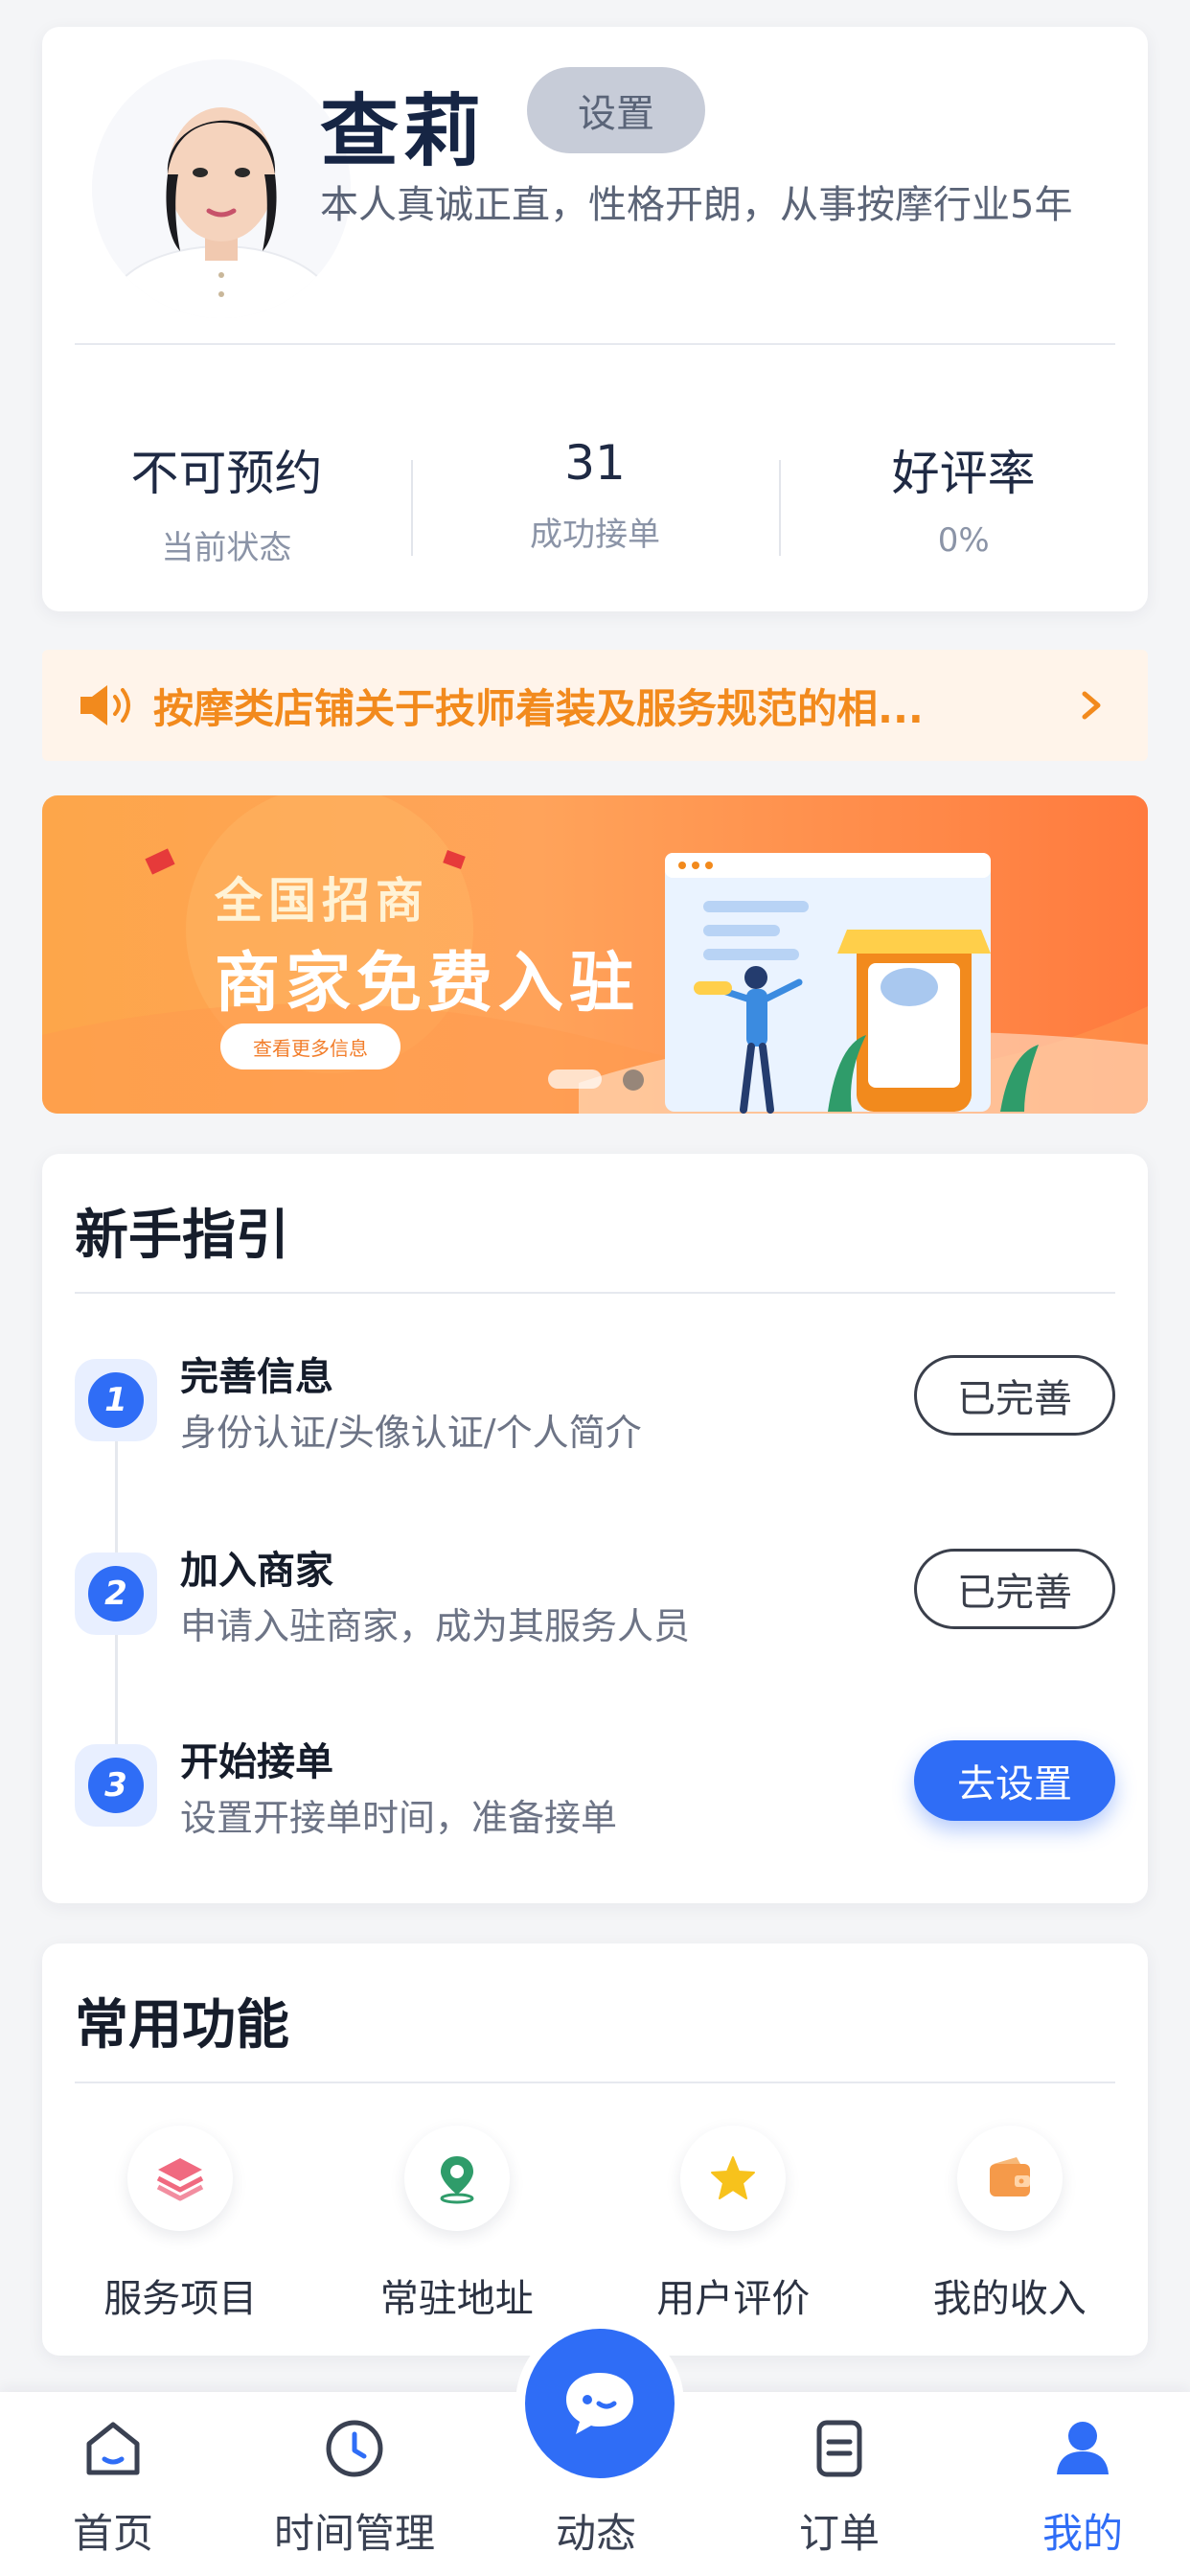 The height and width of the screenshot is (2576, 1190). Describe the element at coordinates (105, 705) in the screenshot. I see `speaker-icon` at that location.